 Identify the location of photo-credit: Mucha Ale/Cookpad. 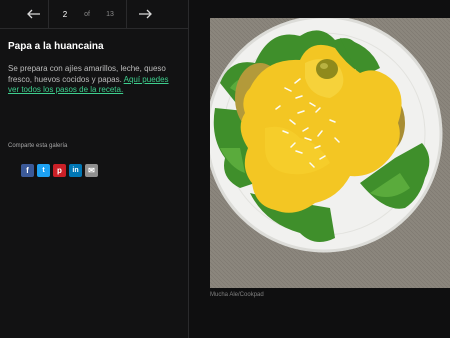
(237, 295).